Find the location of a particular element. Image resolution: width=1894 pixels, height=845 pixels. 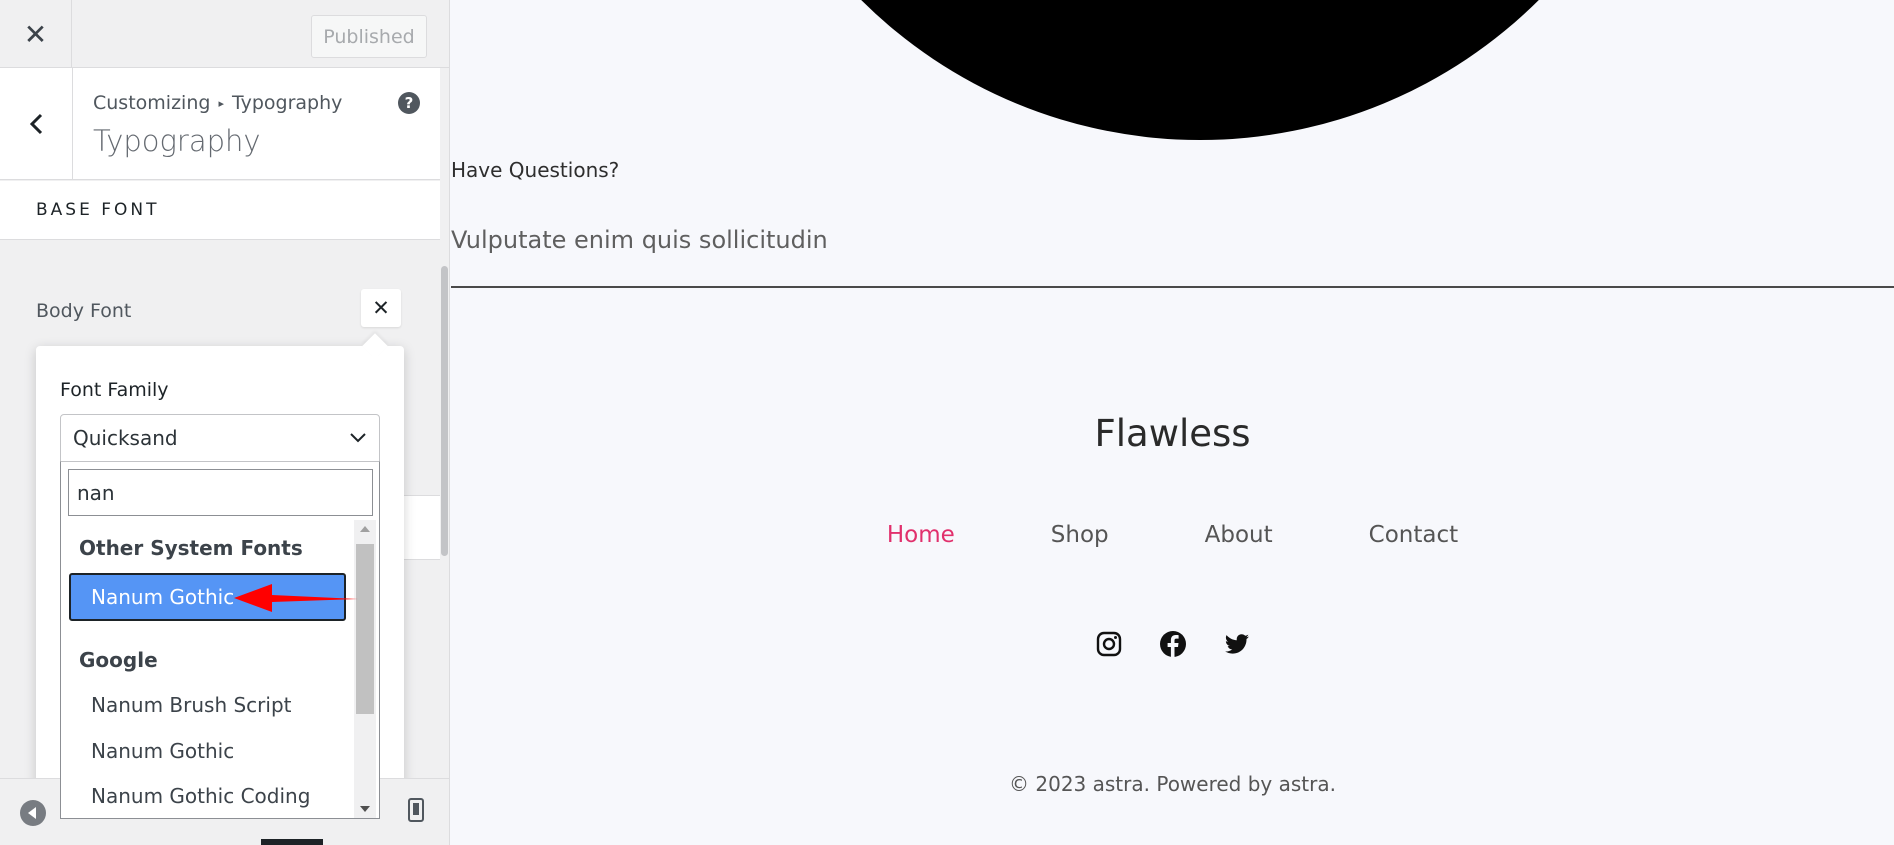

annotation-arrow-icon is located at coordinates (296, 598).